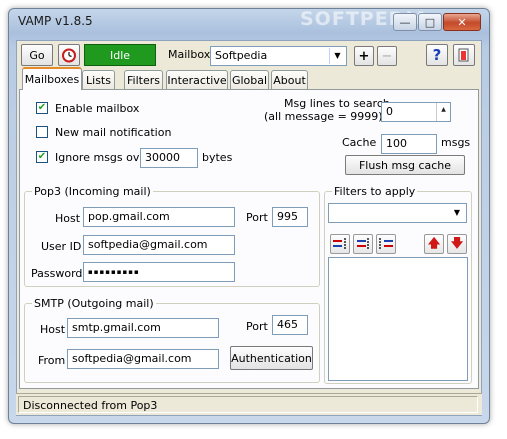 The width and height of the screenshot is (507, 439). What do you see at coordinates (443, 119) in the screenshot?
I see `spin-down-icon: ▼` at bounding box center [443, 119].